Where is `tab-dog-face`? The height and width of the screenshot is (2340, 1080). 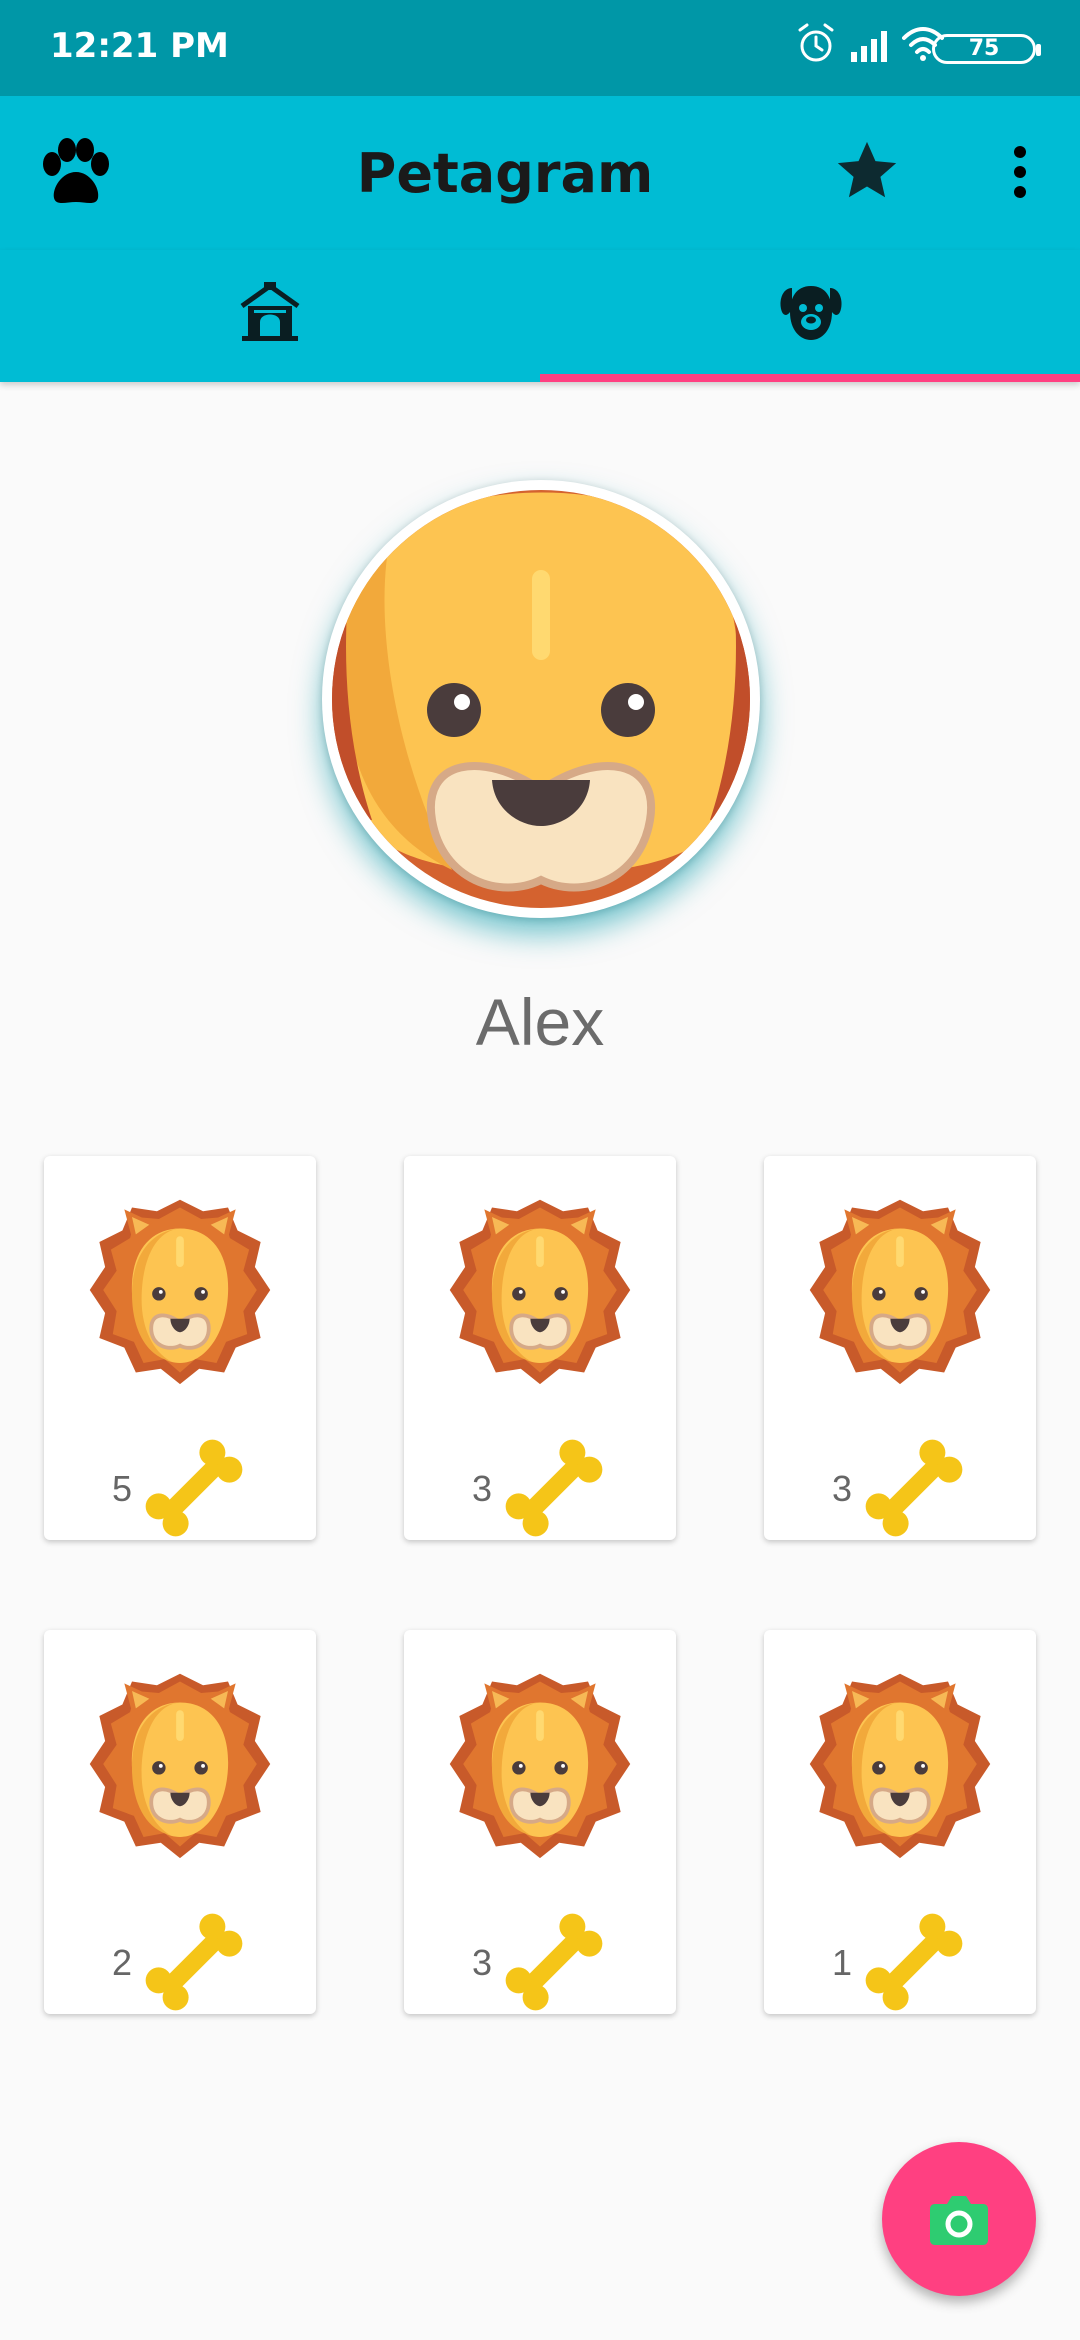
tab-dog-face is located at coordinates (810, 316).